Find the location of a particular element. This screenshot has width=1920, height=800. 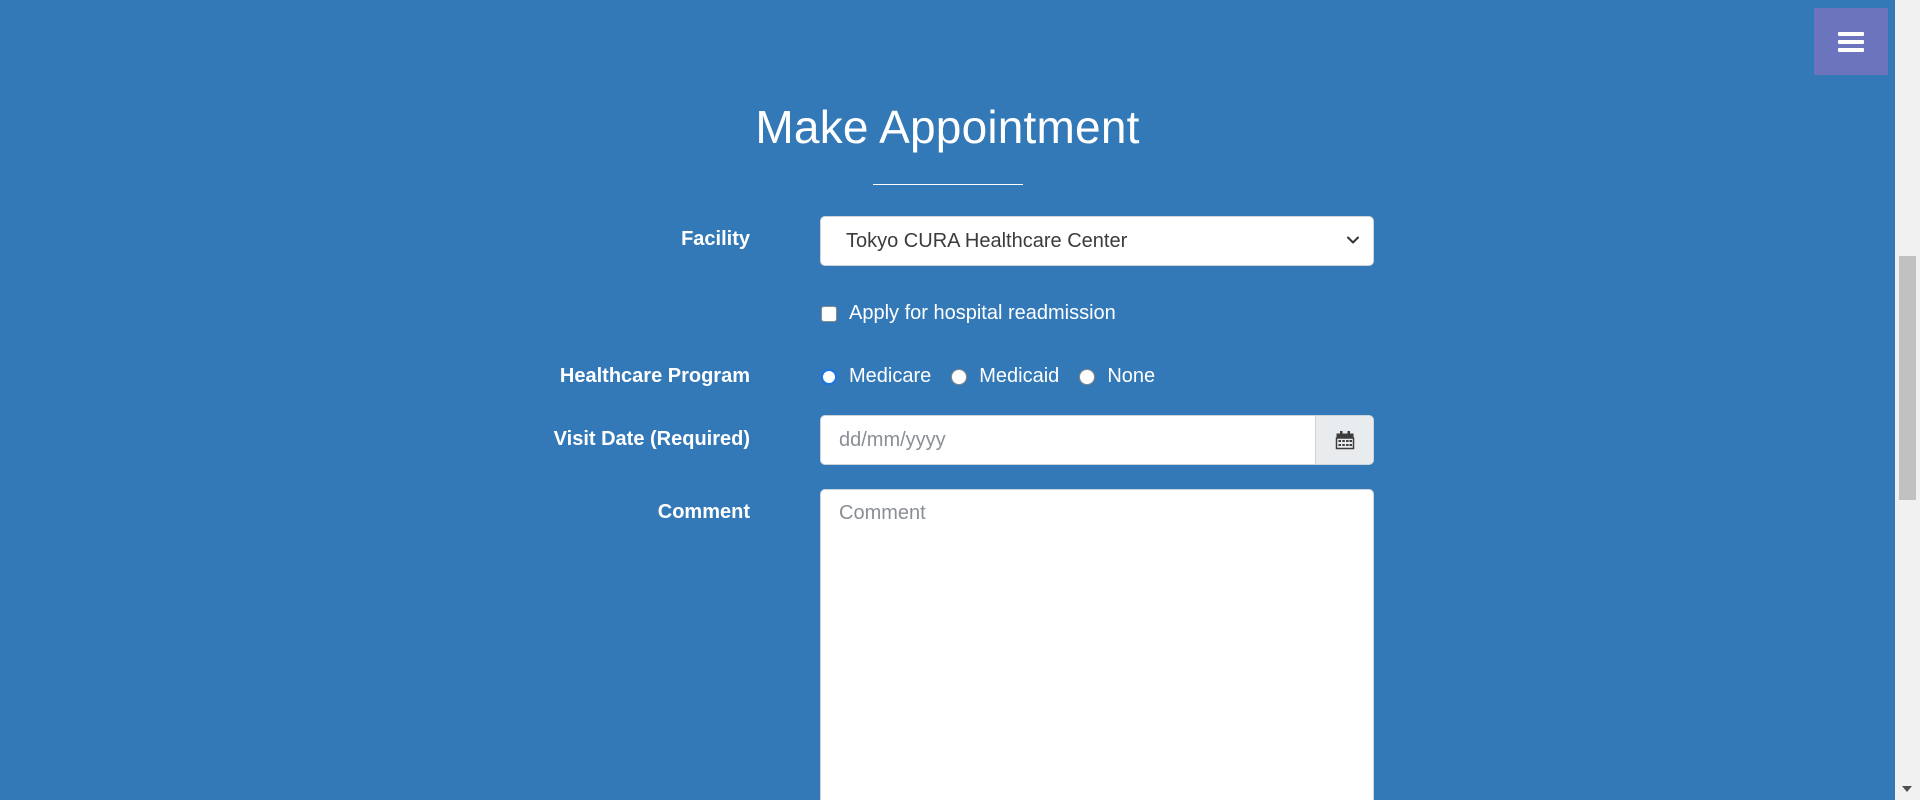

calendar-button is located at coordinates (1345, 440).